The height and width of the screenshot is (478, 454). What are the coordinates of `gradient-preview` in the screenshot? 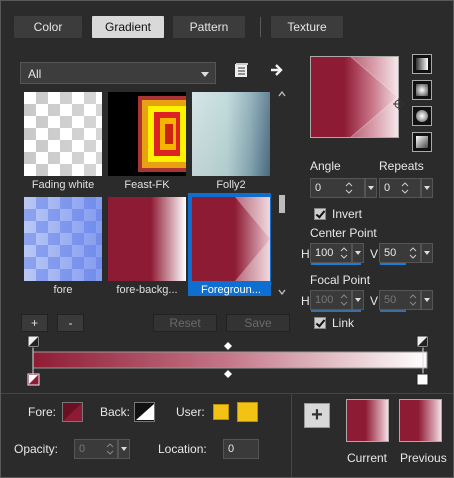 It's located at (354, 97).